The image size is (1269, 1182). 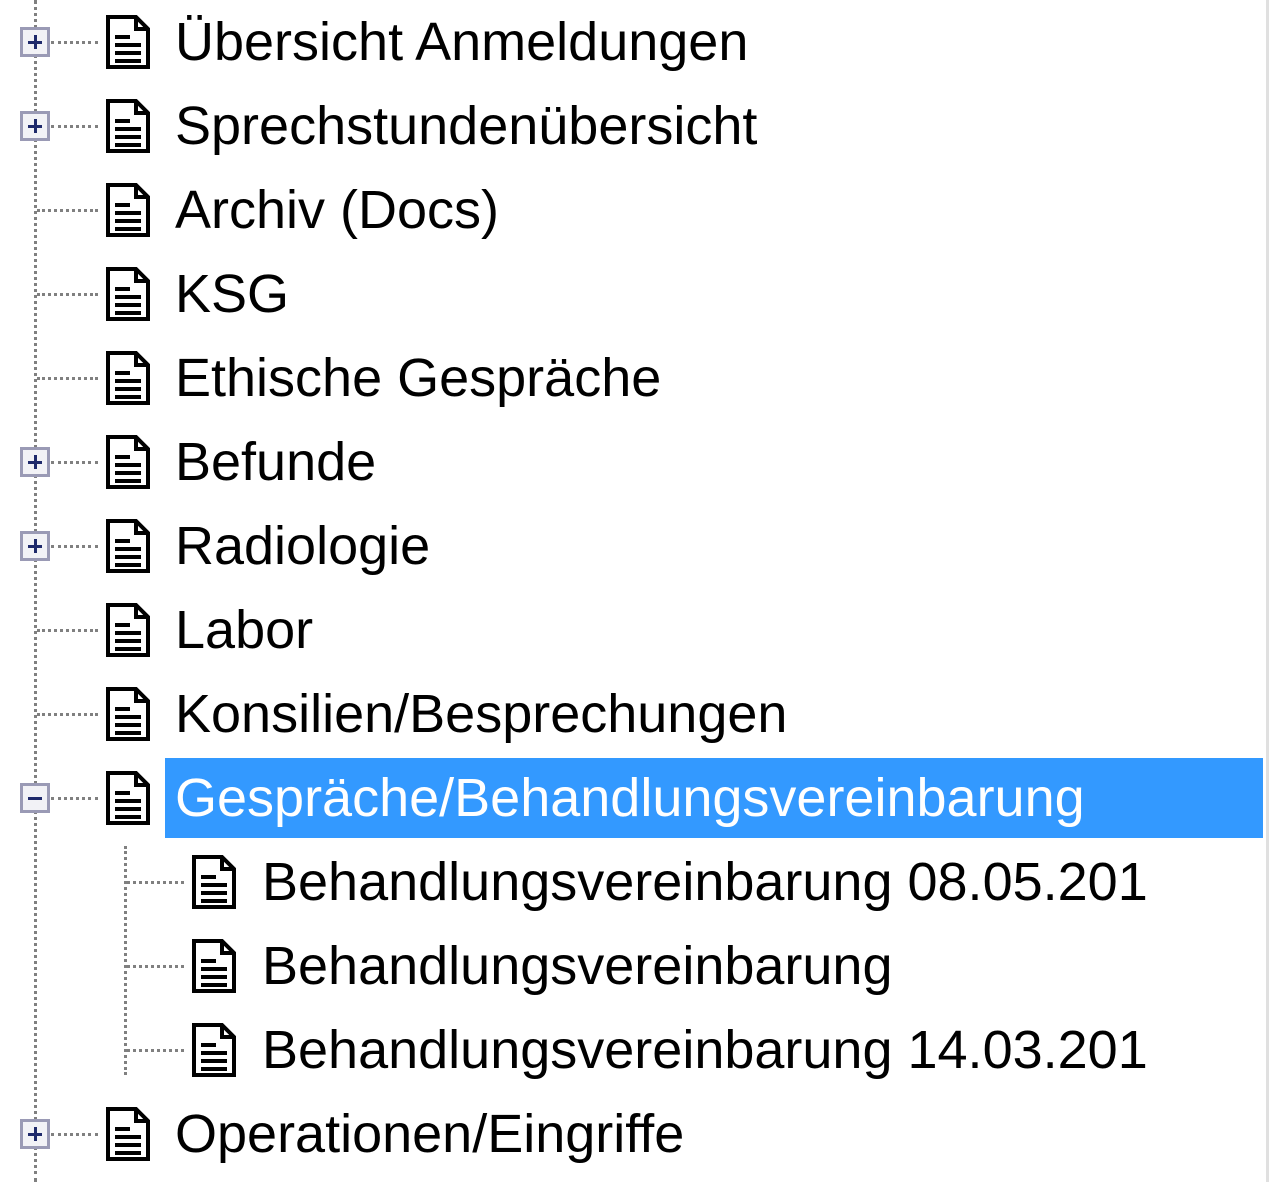 I want to click on minus-icon, so click(x=35, y=798).